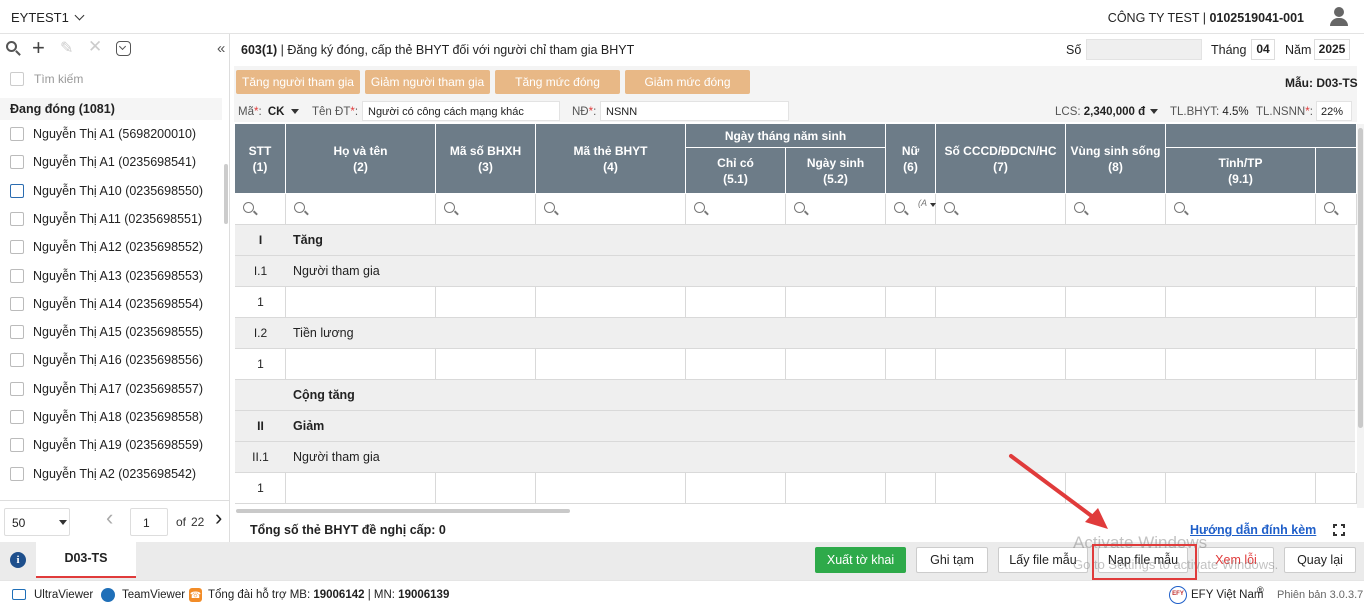  I want to click on ultraviewer-link: UltraViewer, so click(63, 595).